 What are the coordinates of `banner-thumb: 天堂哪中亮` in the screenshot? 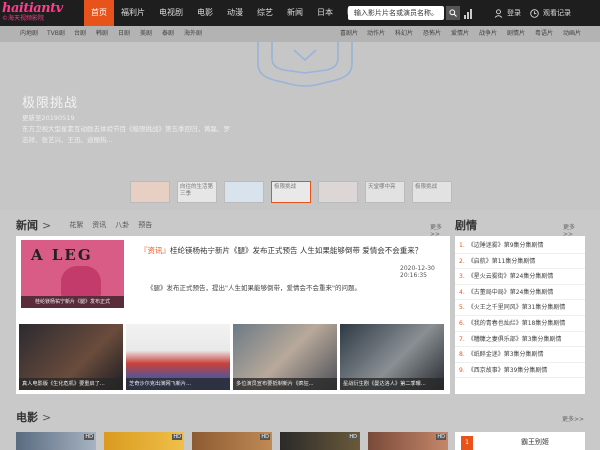 It's located at (385, 192).